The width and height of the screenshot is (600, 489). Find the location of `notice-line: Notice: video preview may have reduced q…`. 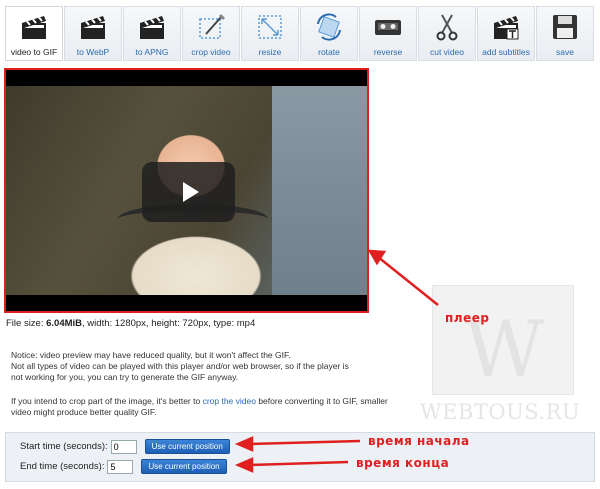

notice-line: Notice: video preview may have reduced q… is located at coordinates (151, 355).